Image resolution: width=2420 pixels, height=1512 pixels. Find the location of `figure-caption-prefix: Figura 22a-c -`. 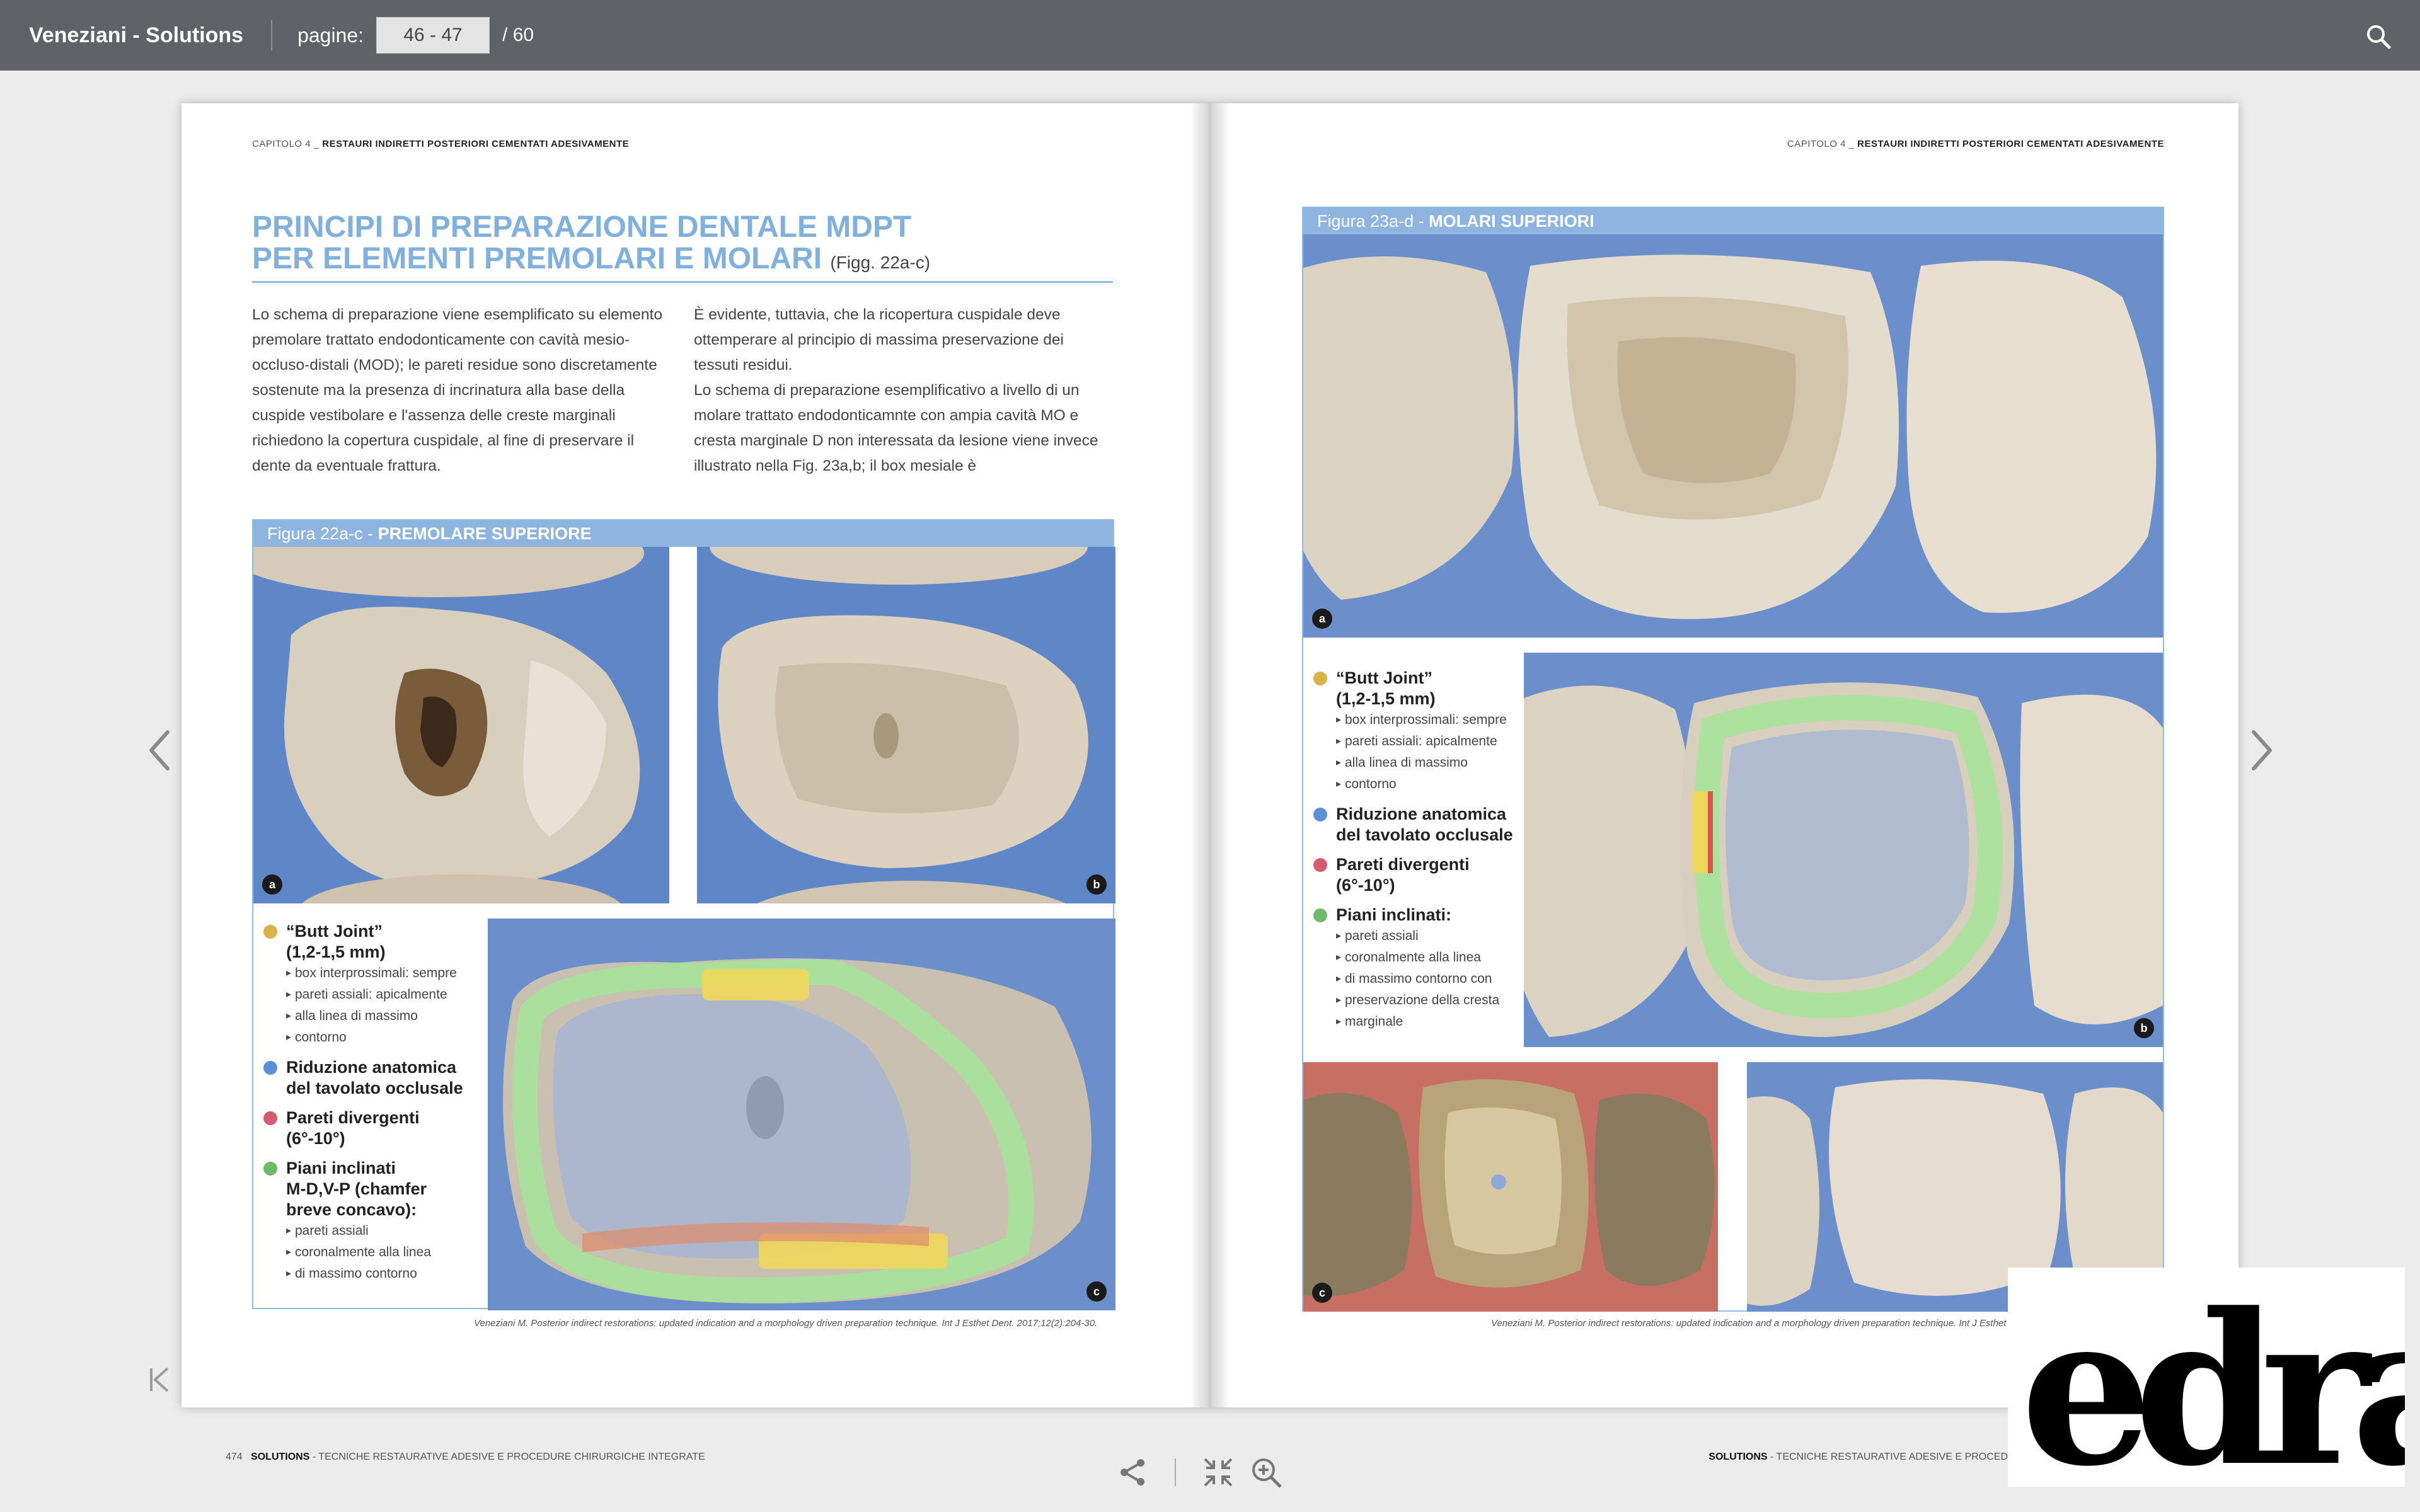

figure-caption-prefix: Figura 22a-c - is located at coordinates (322, 533).